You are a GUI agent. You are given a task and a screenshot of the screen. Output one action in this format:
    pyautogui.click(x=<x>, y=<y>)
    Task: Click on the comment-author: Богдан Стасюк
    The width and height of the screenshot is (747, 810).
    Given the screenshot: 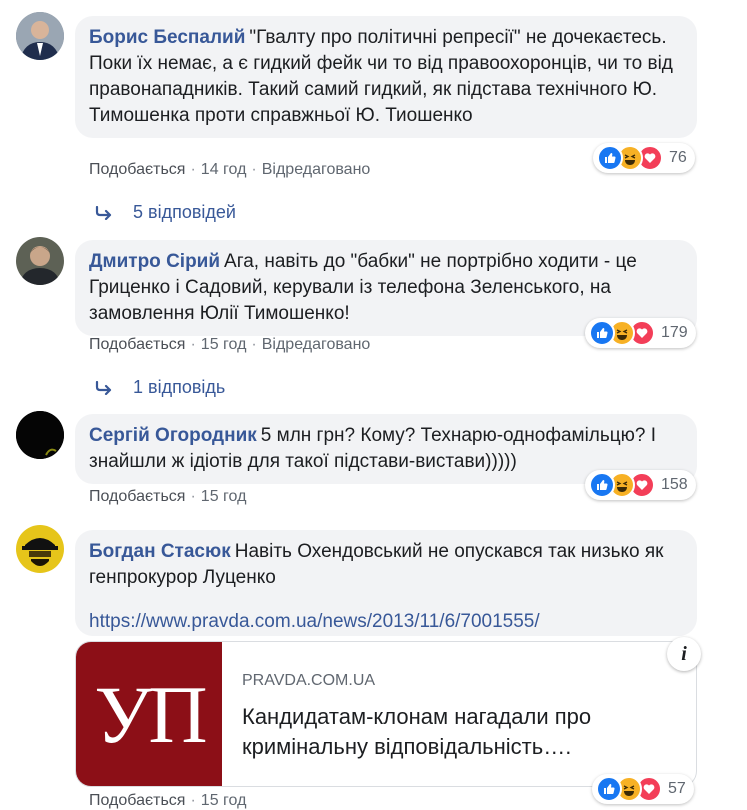 What is the action you would take?
    pyautogui.click(x=160, y=551)
    